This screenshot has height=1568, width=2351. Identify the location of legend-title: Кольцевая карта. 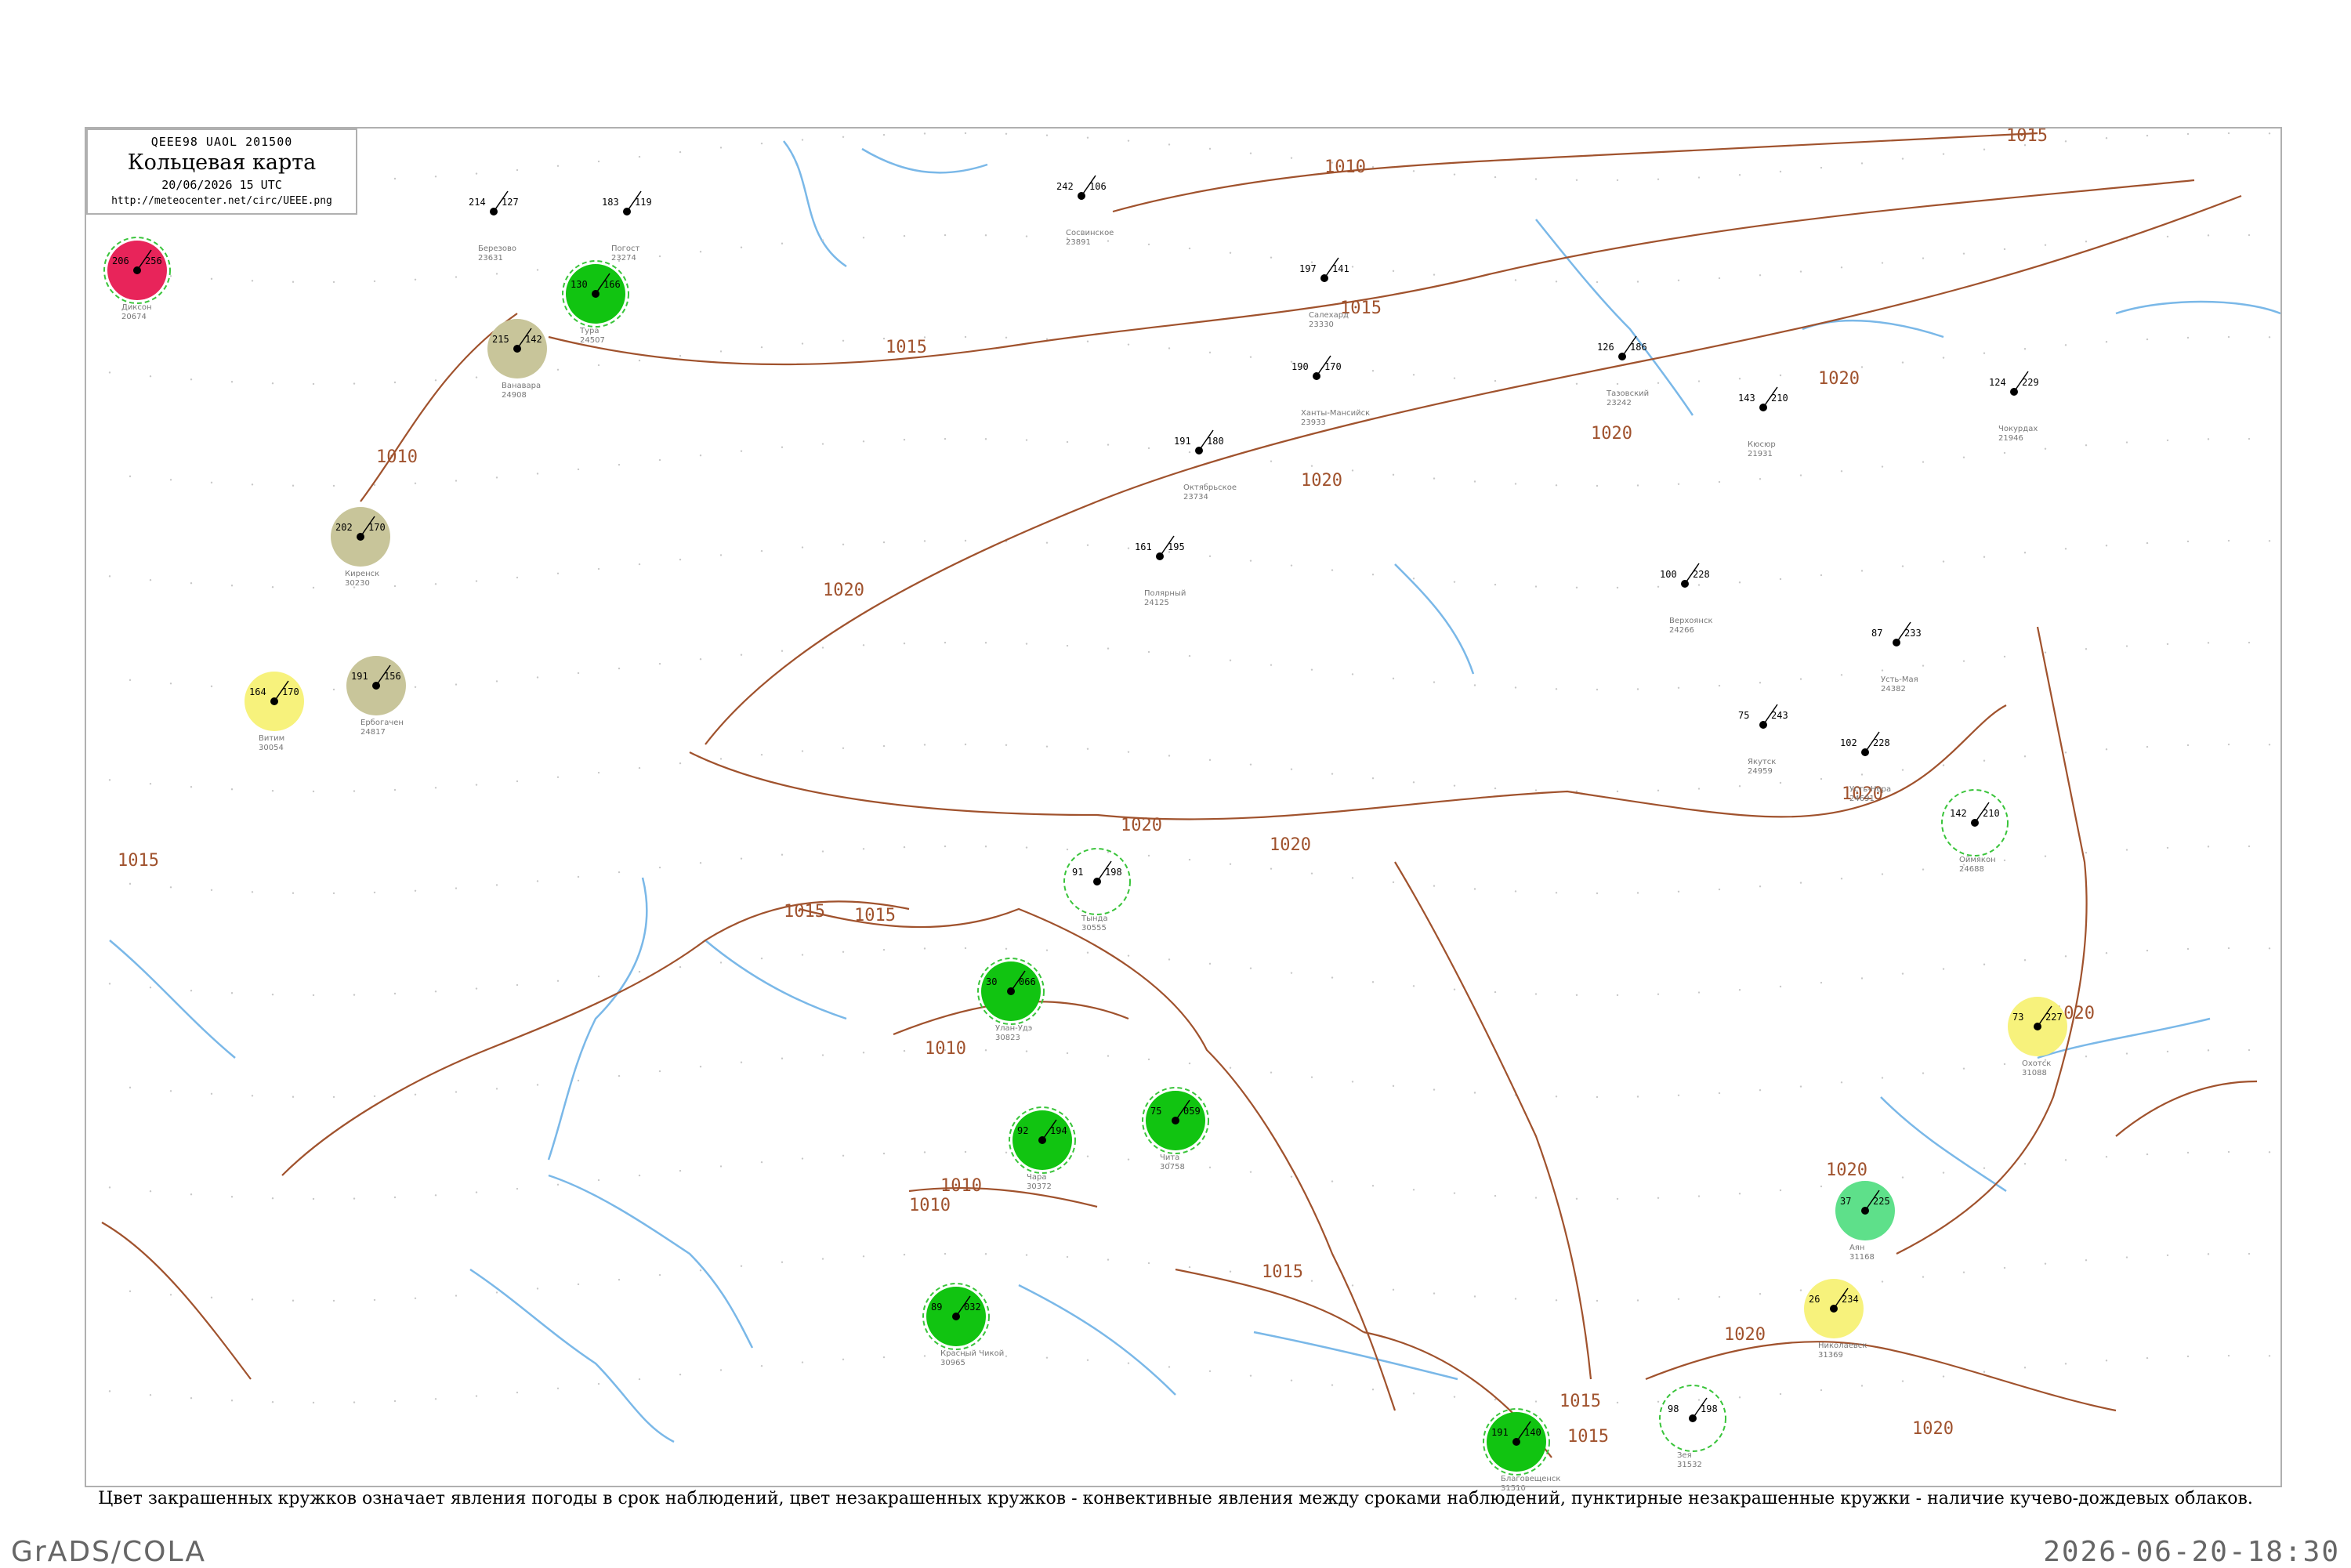
(222, 163).